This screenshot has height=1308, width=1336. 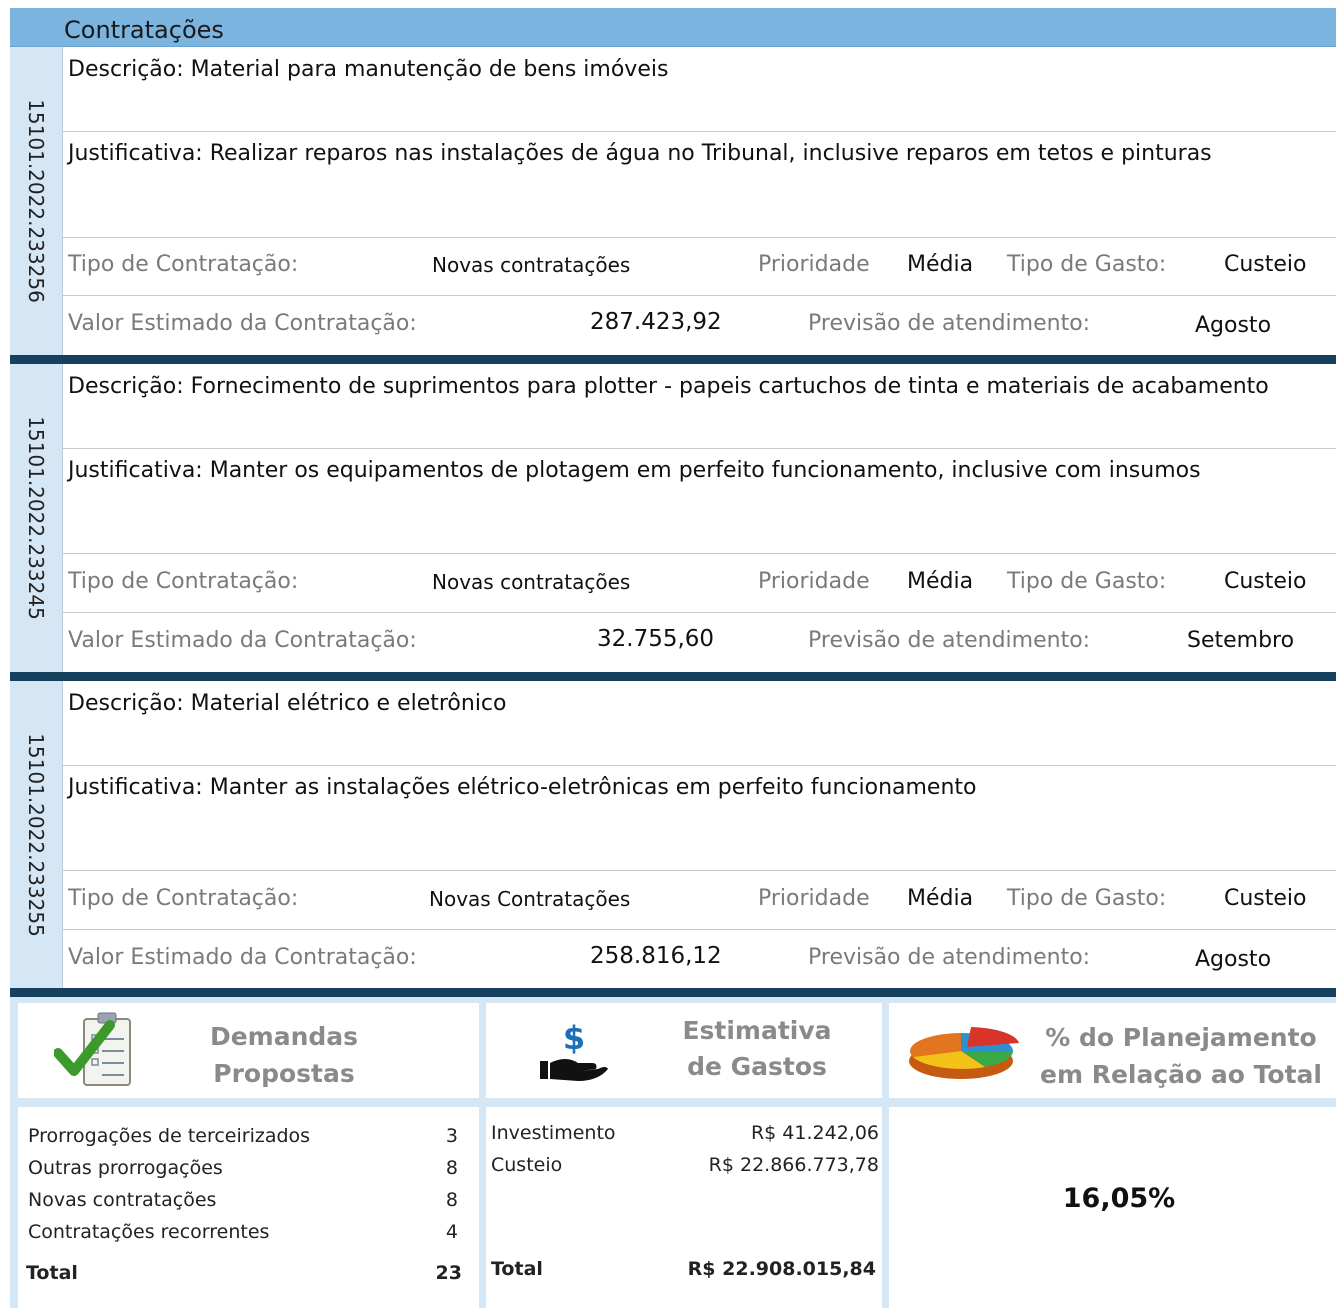 I want to click on valor-estimado-value: 287.423,92, so click(x=656, y=322).